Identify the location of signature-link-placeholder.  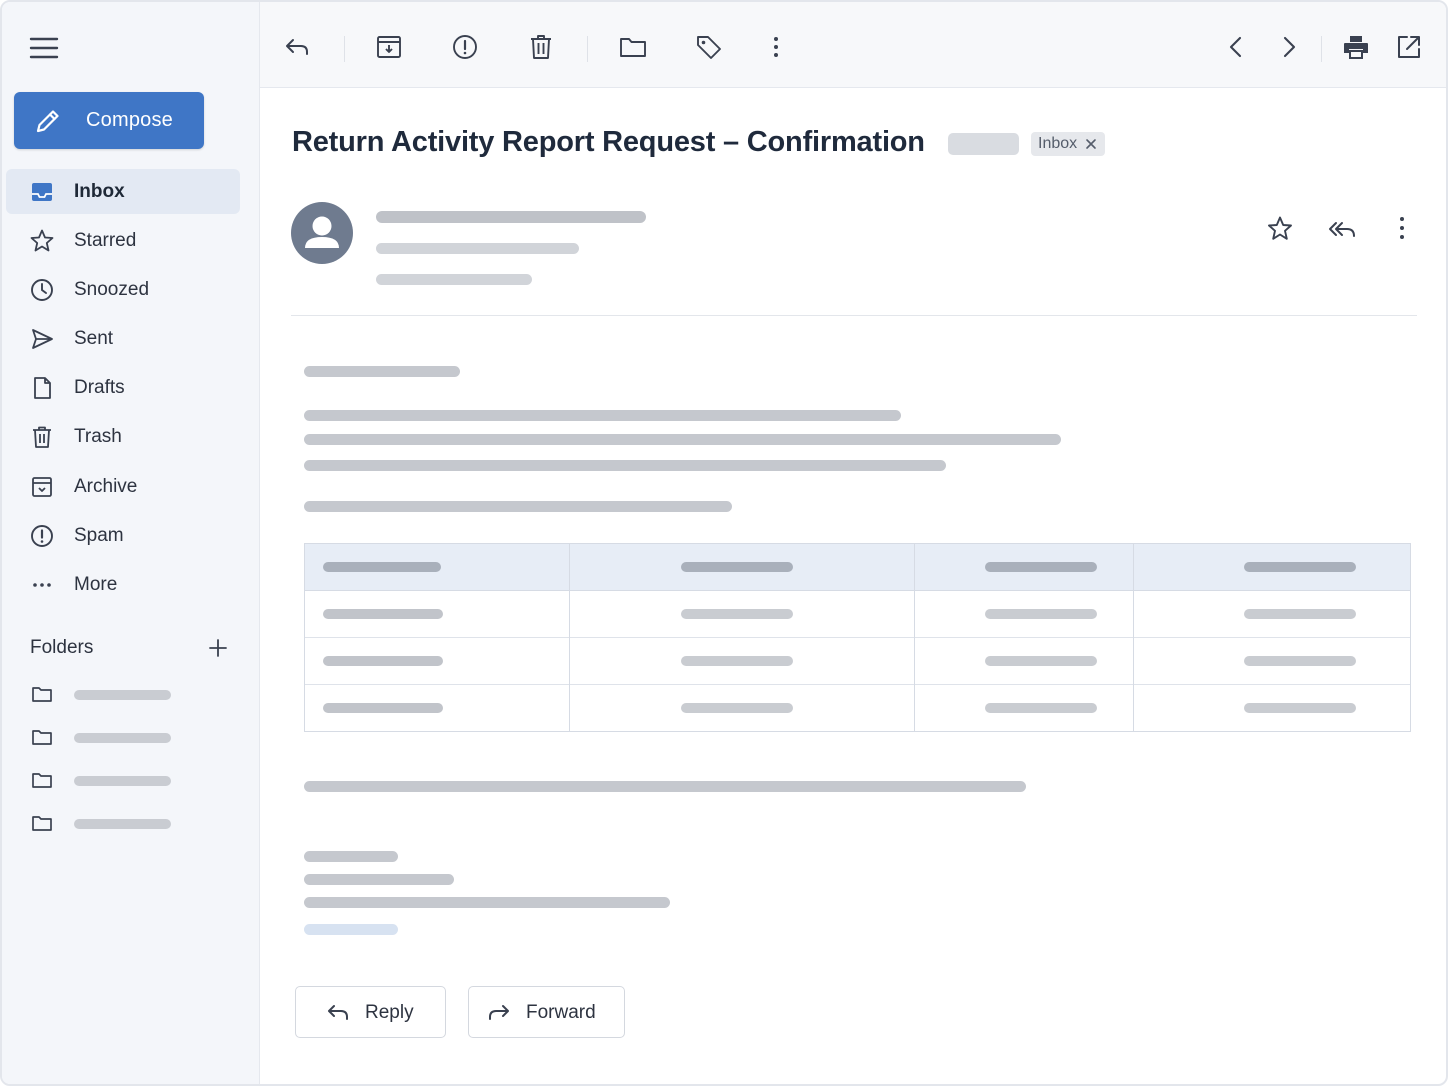
(351, 929).